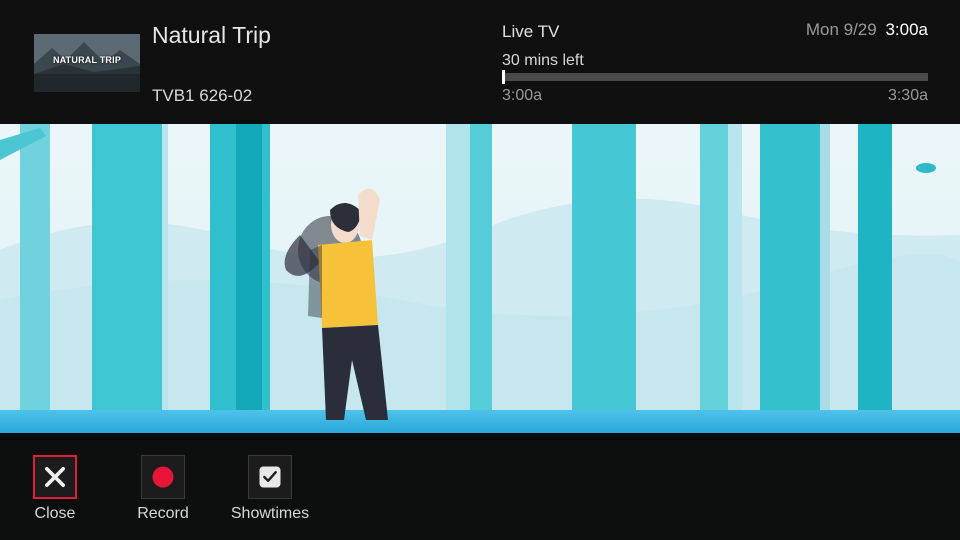  What do you see at coordinates (270, 513) in the screenshot?
I see `showtimes-label: Showtimes` at bounding box center [270, 513].